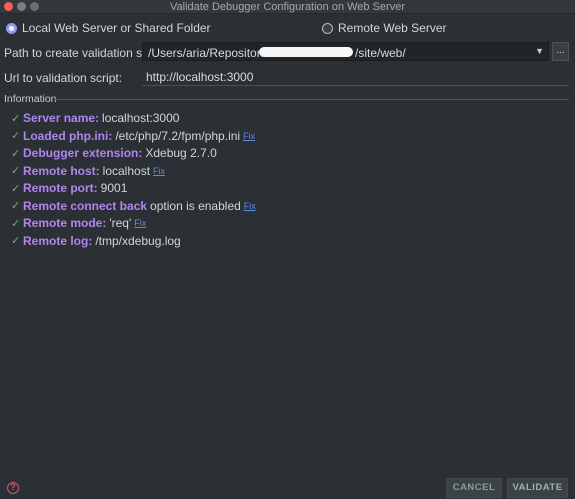 Image resolution: width=575 pixels, height=499 pixels. Describe the element at coordinates (306, 52) in the screenshot. I see `redacted-segment` at that location.